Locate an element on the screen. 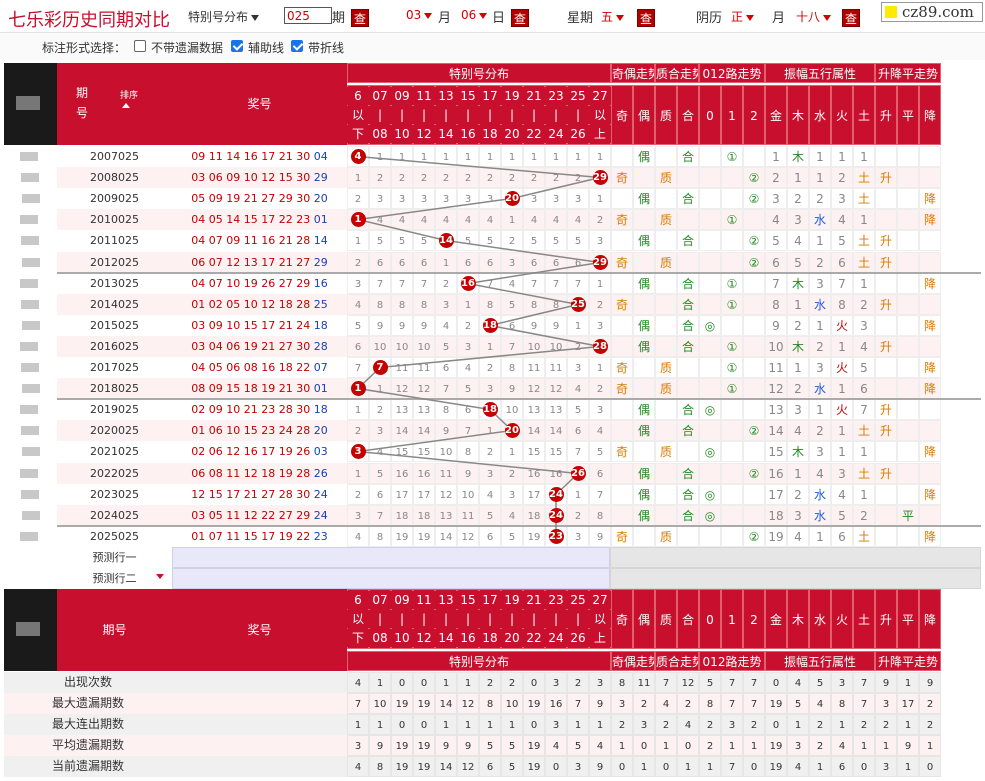 The image size is (985, 781). special-number-polyline is located at coordinates (479, 346).